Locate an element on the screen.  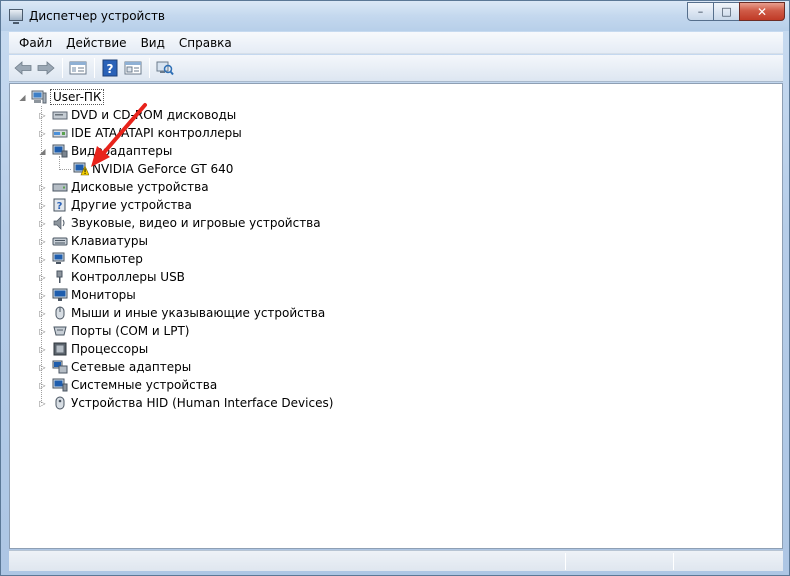
close-button: ✕ is located at coordinates (762, 11).